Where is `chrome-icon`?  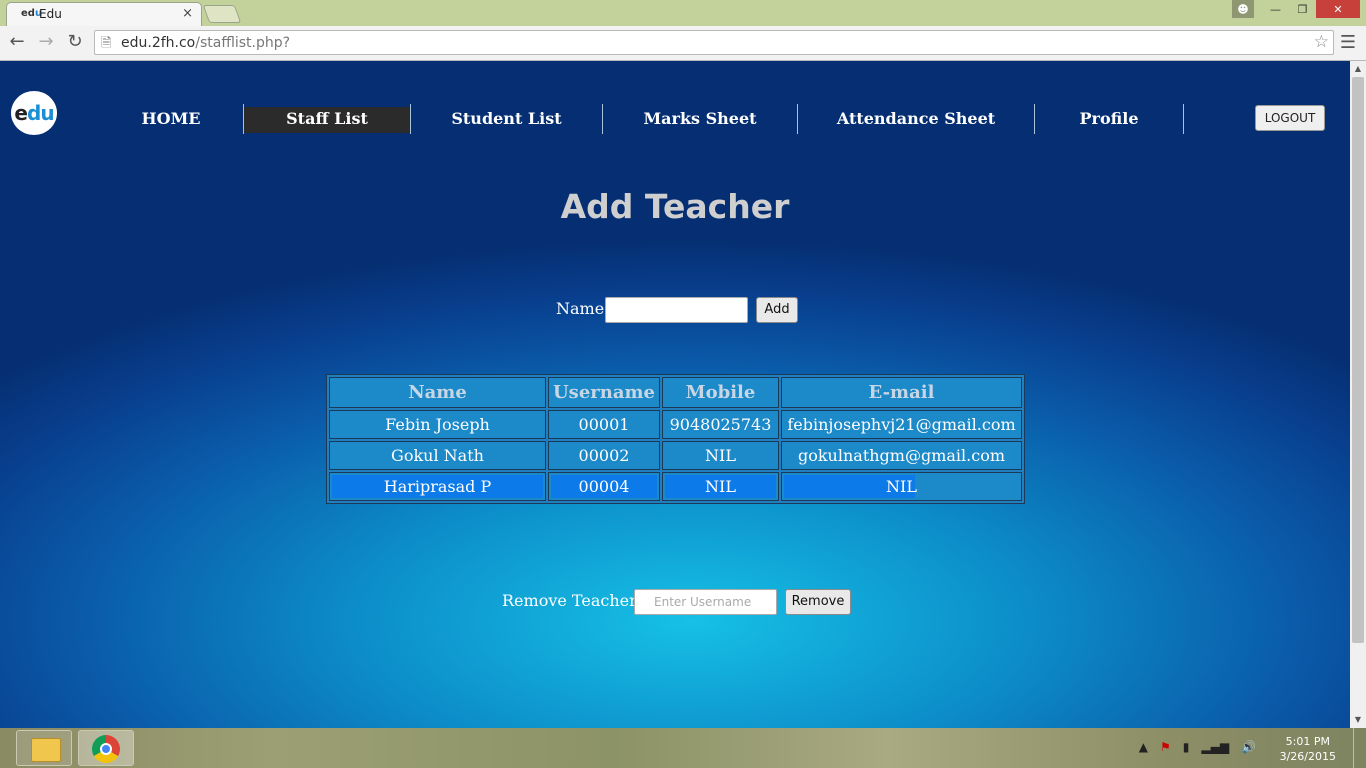 chrome-icon is located at coordinates (106, 749).